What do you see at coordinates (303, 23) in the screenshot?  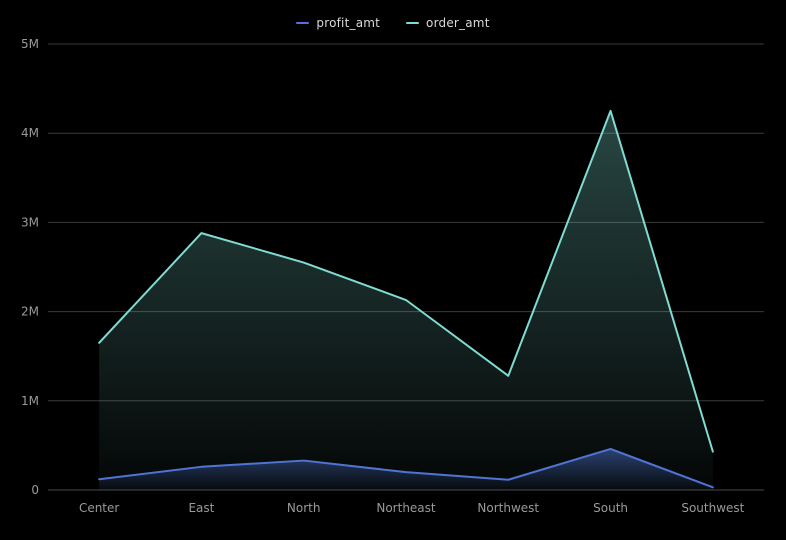 I see `legend-swatch-profit-icon` at bounding box center [303, 23].